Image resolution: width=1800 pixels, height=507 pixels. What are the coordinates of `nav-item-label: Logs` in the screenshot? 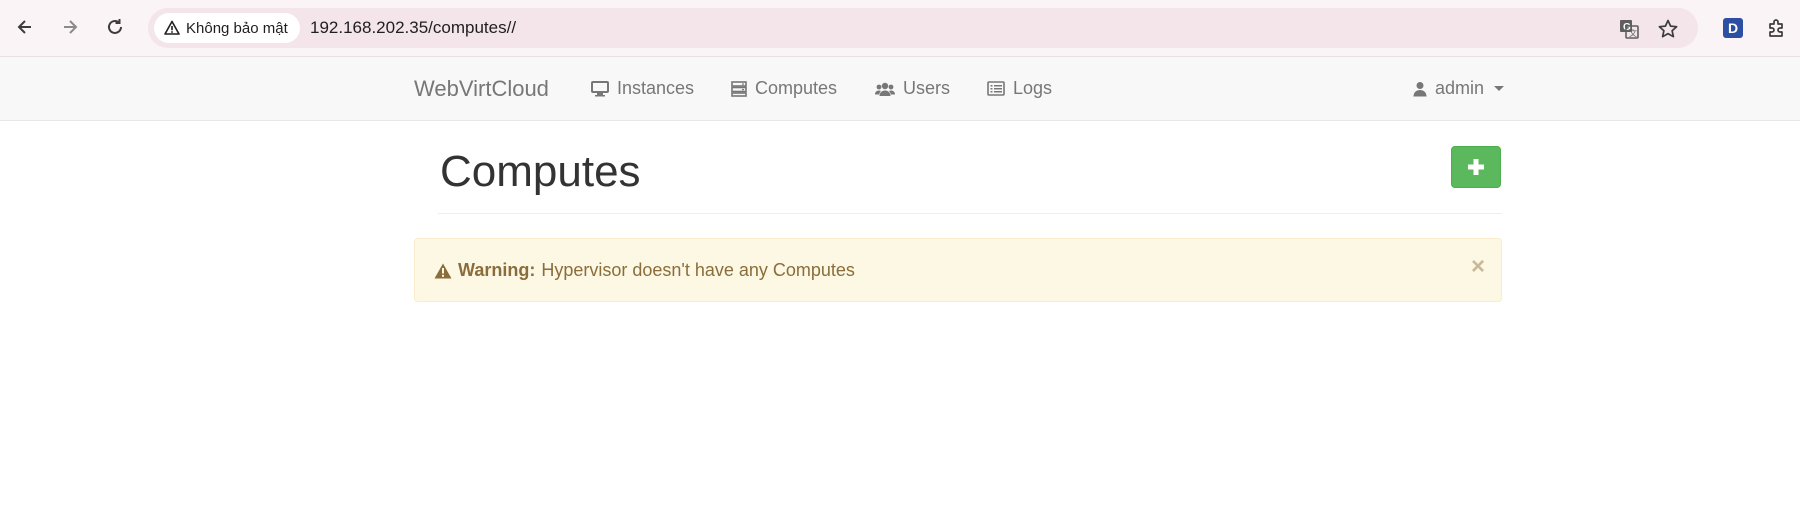 It's located at (1033, 88).